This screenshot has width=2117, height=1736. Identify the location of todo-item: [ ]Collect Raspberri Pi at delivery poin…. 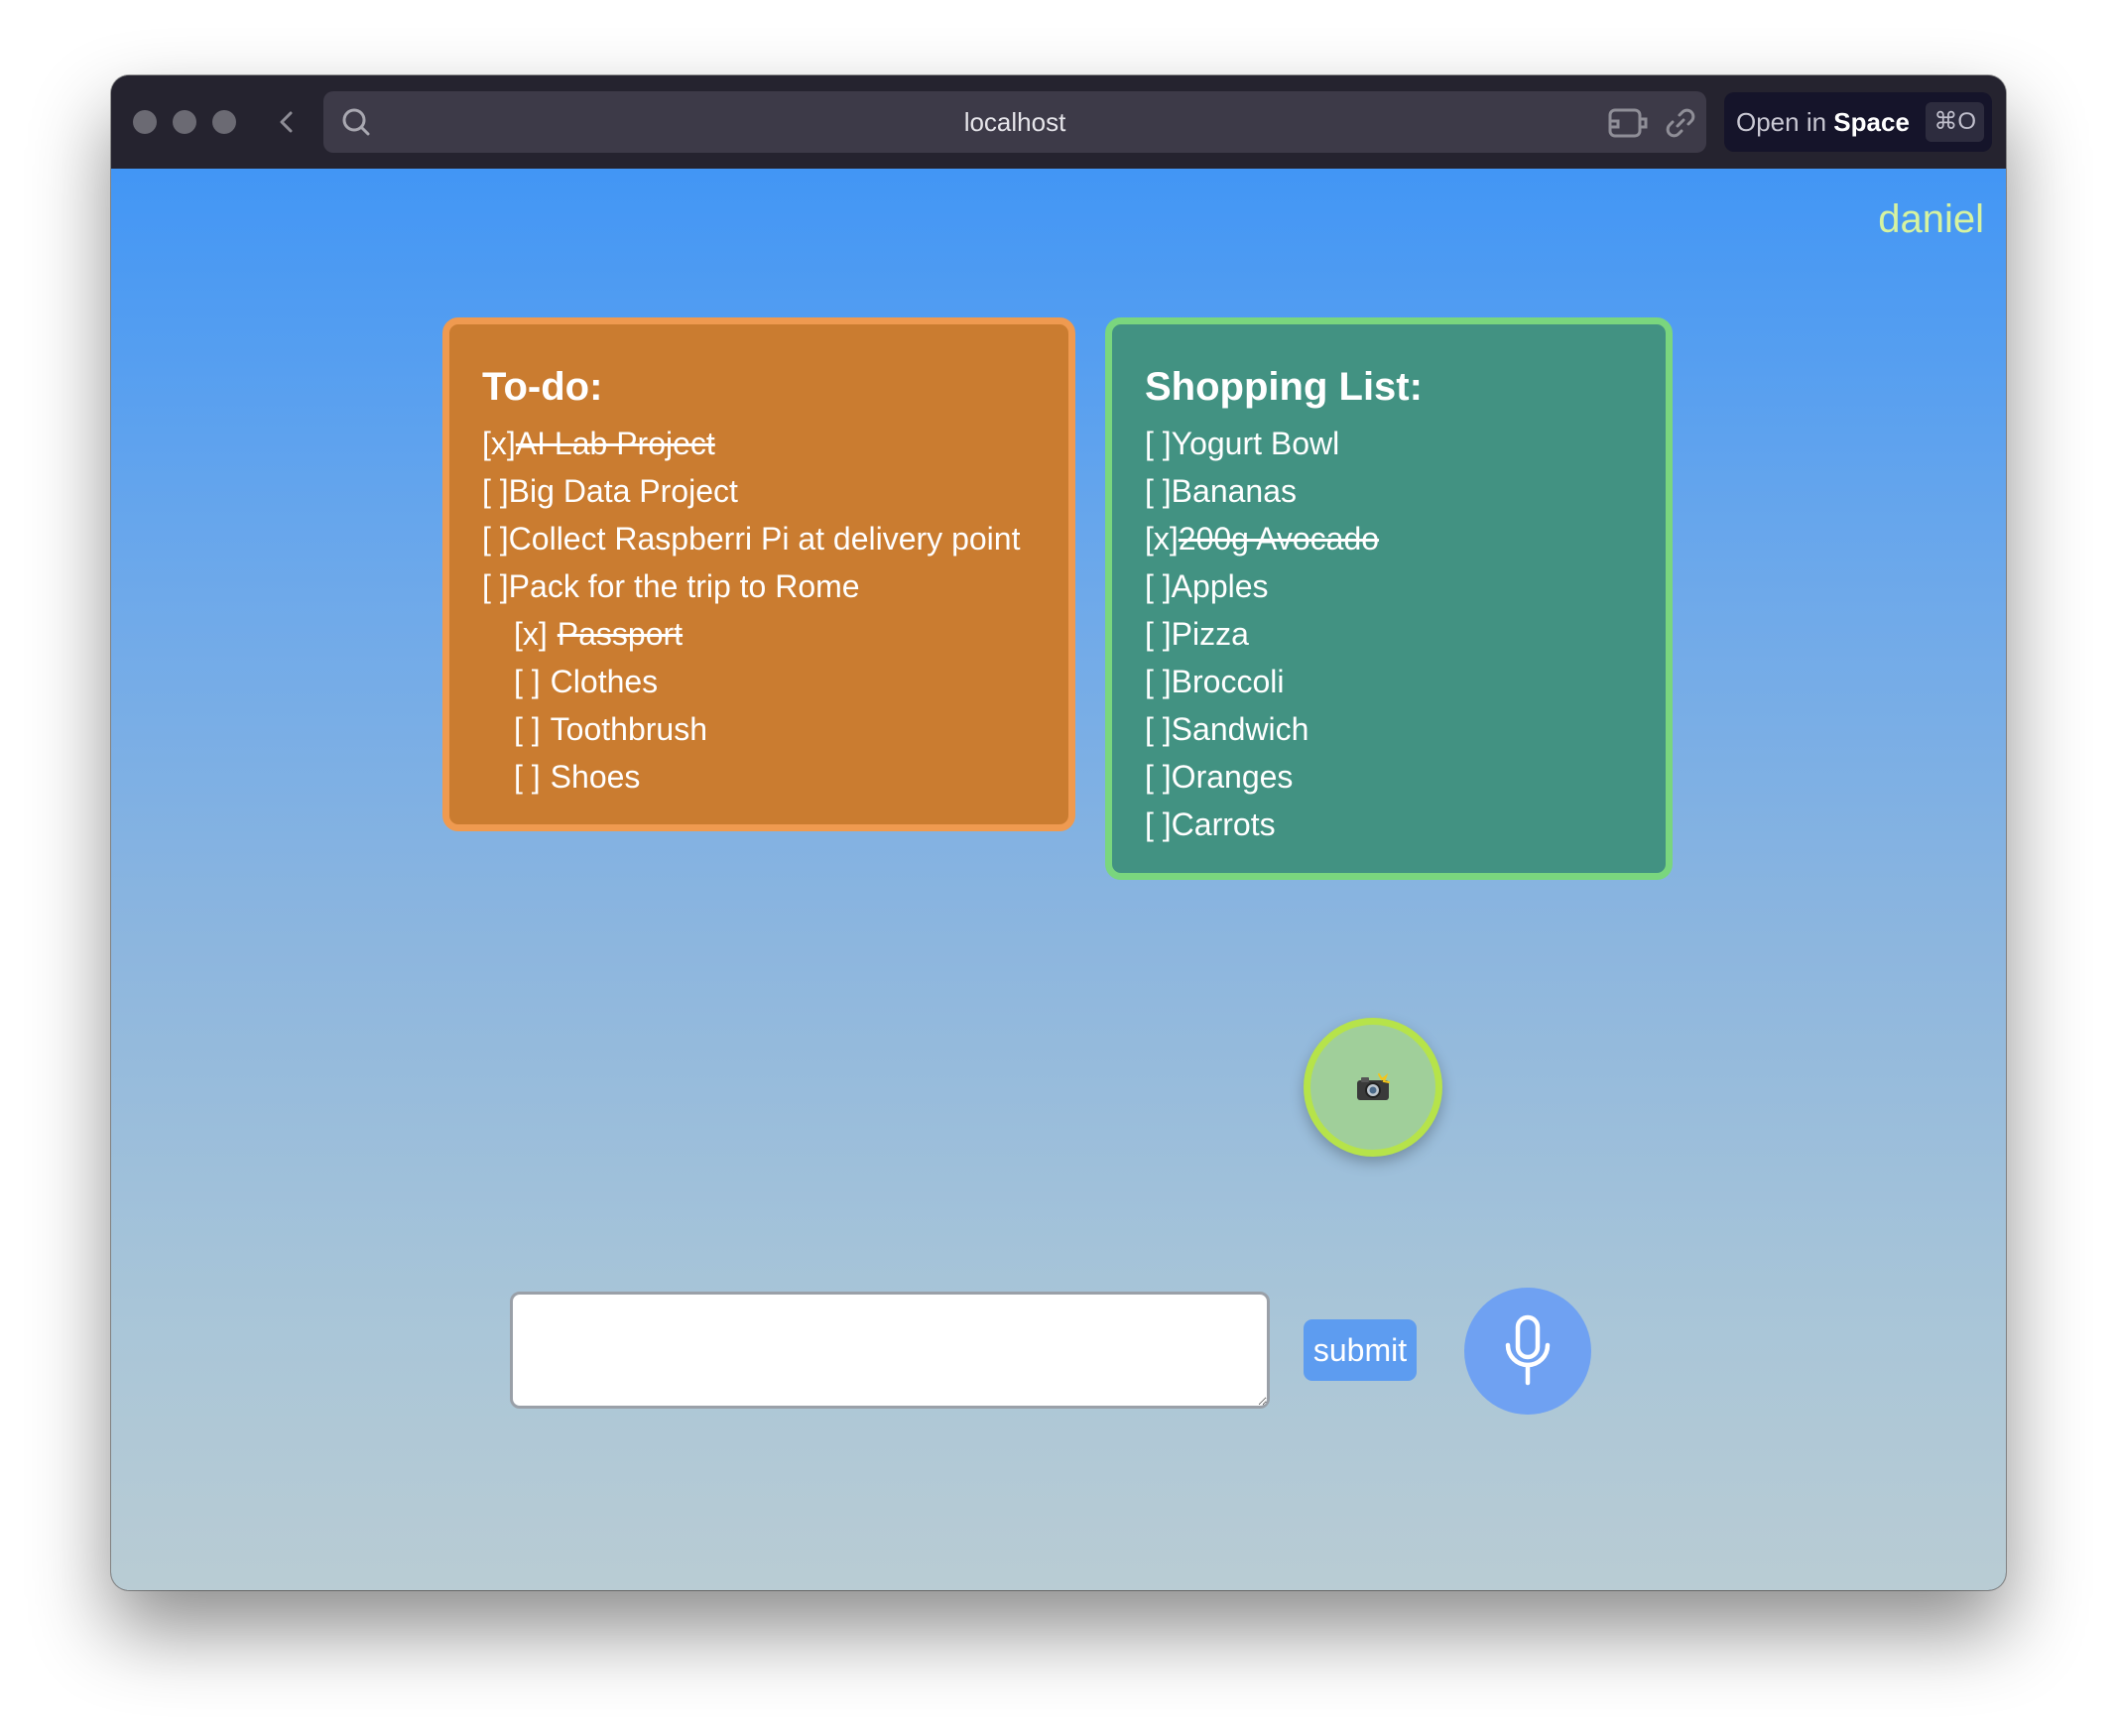
(751, 538).